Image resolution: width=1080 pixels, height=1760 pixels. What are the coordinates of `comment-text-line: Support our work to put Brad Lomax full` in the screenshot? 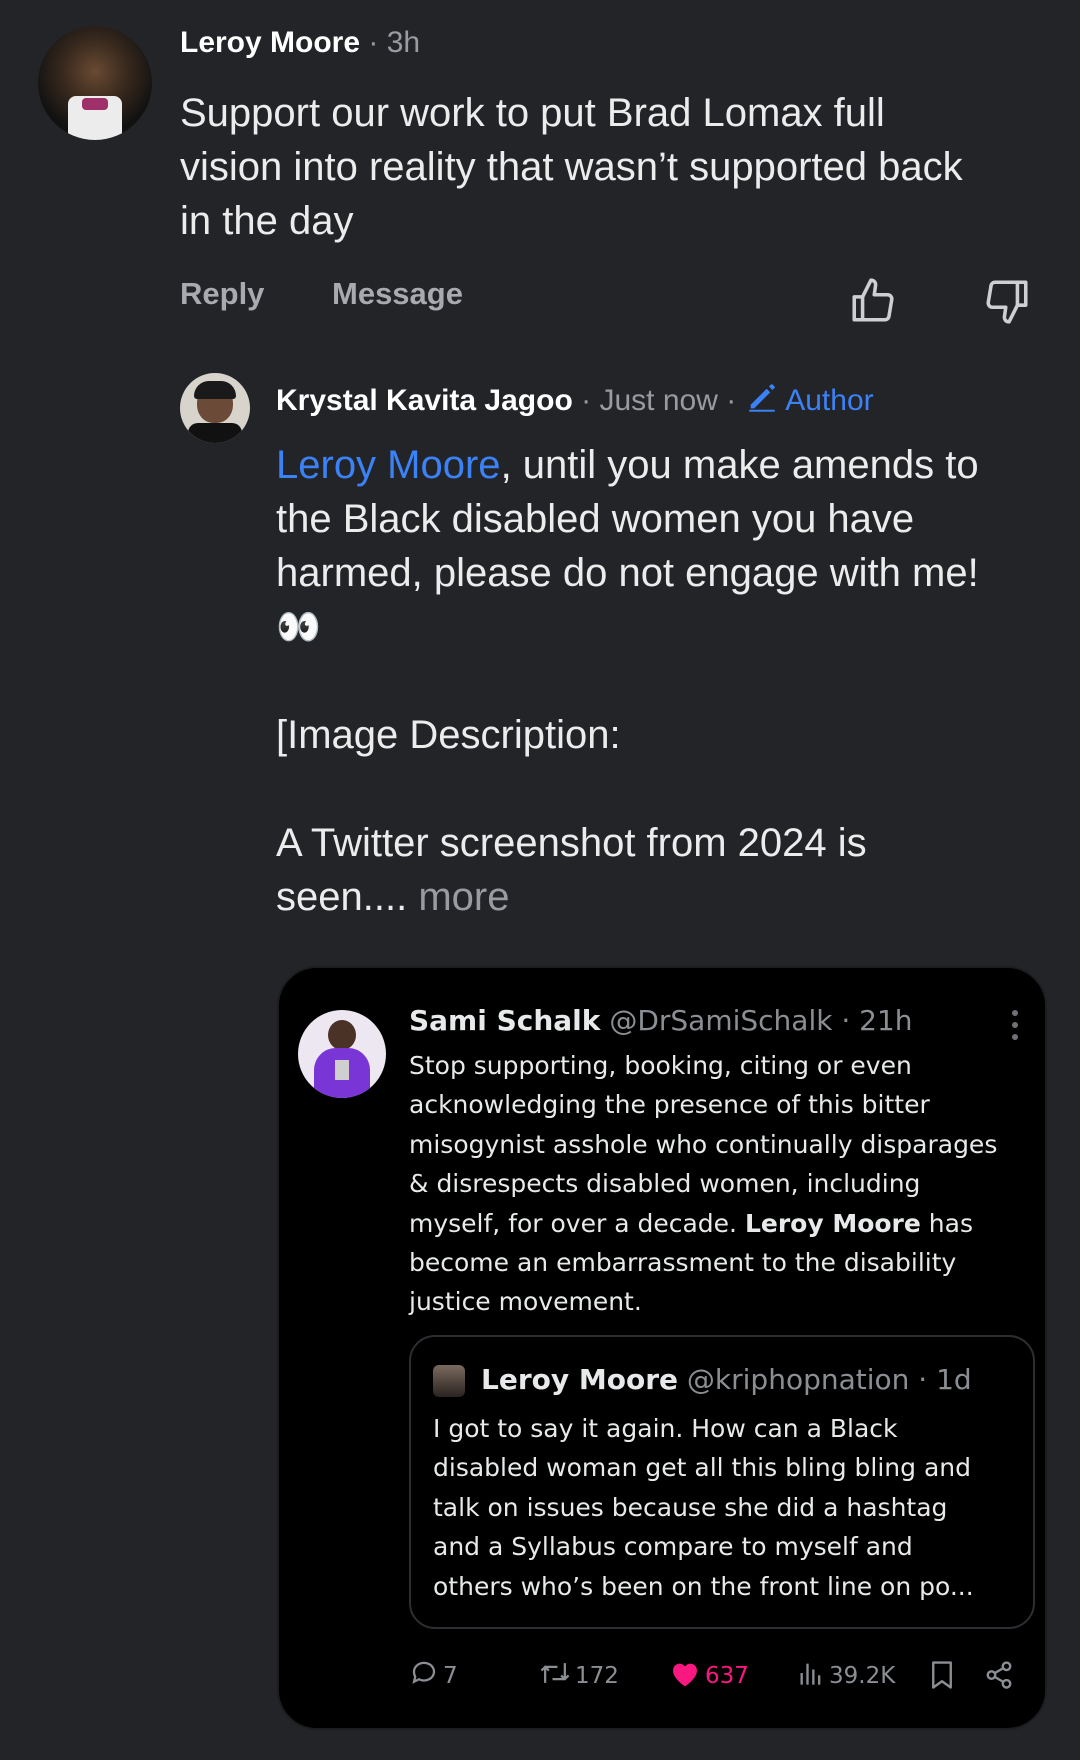 It's located at (532, 113).